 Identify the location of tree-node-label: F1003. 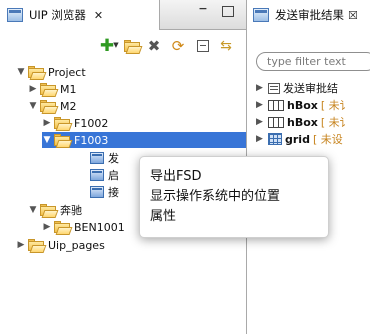
(91, 140).